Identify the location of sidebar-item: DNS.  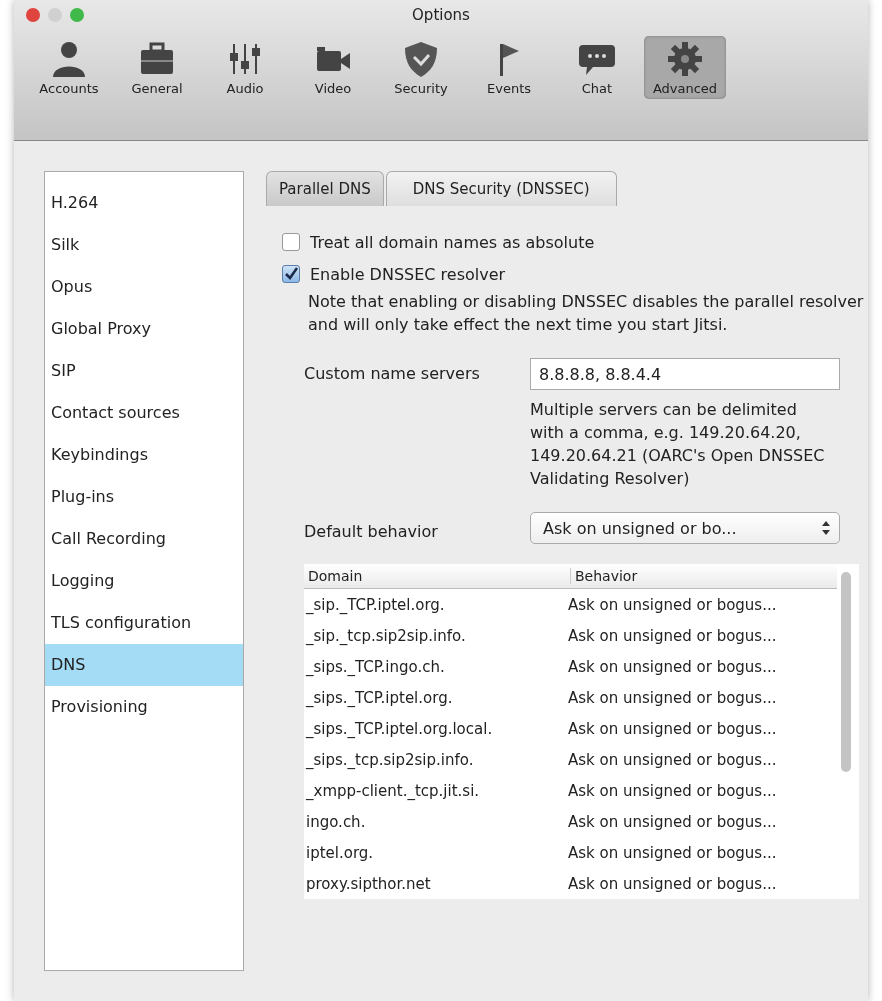
(144, 665).